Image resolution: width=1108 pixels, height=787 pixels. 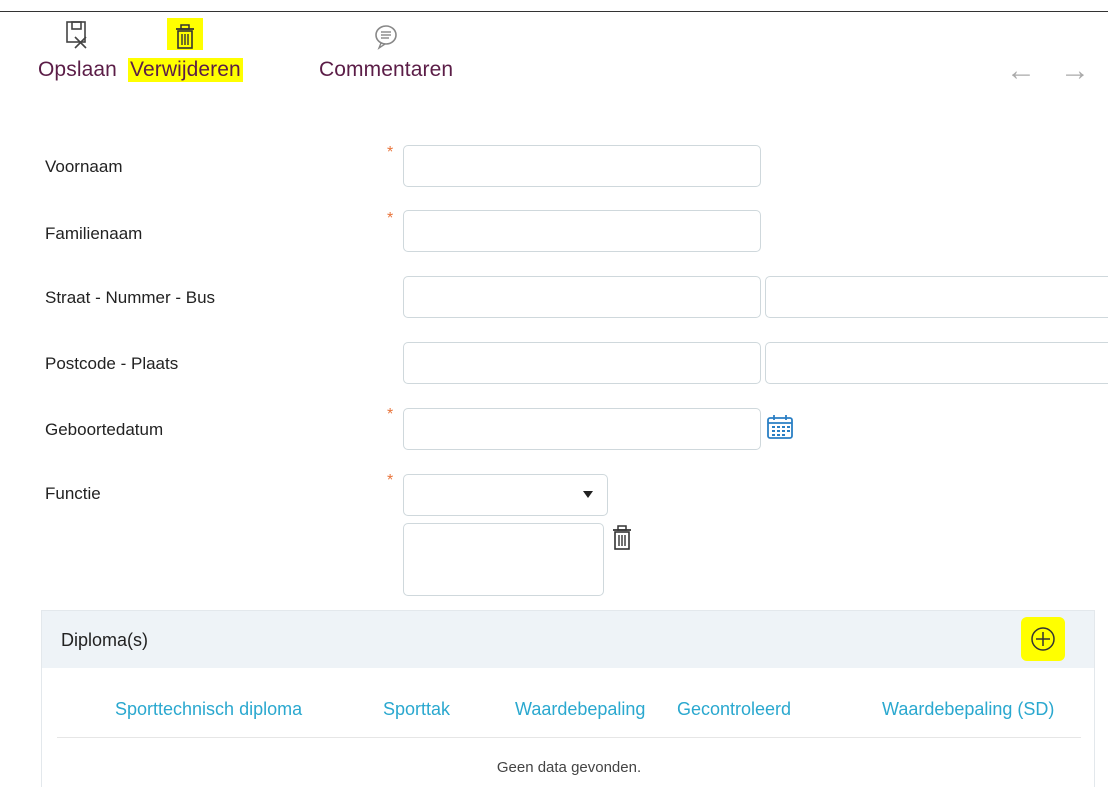 I want to click on first-name-label: Voornaam, so click(x=84, y=166).